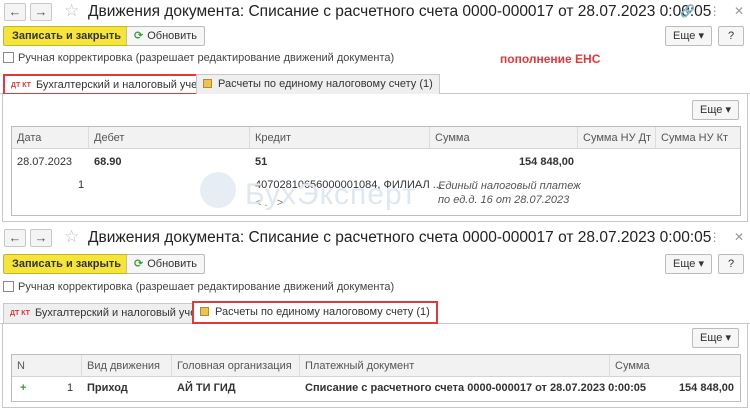  Describe the element at coordinates (218, 190) in the screenshot. I see `watermark-logo` at that location.